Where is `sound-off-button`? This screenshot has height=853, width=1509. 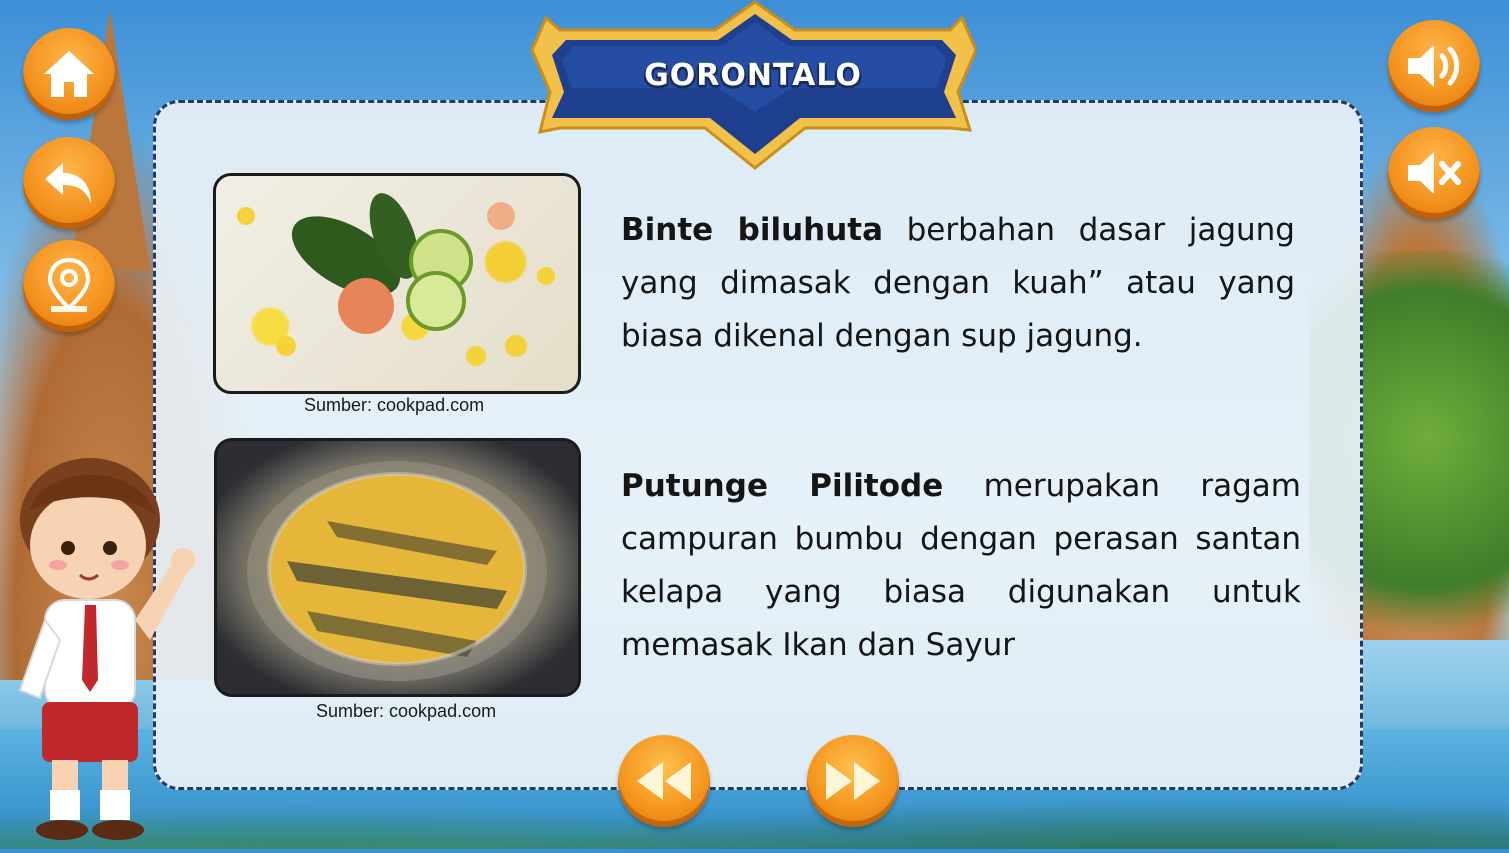
sound-off-button is located at coordinates (1434, 173).